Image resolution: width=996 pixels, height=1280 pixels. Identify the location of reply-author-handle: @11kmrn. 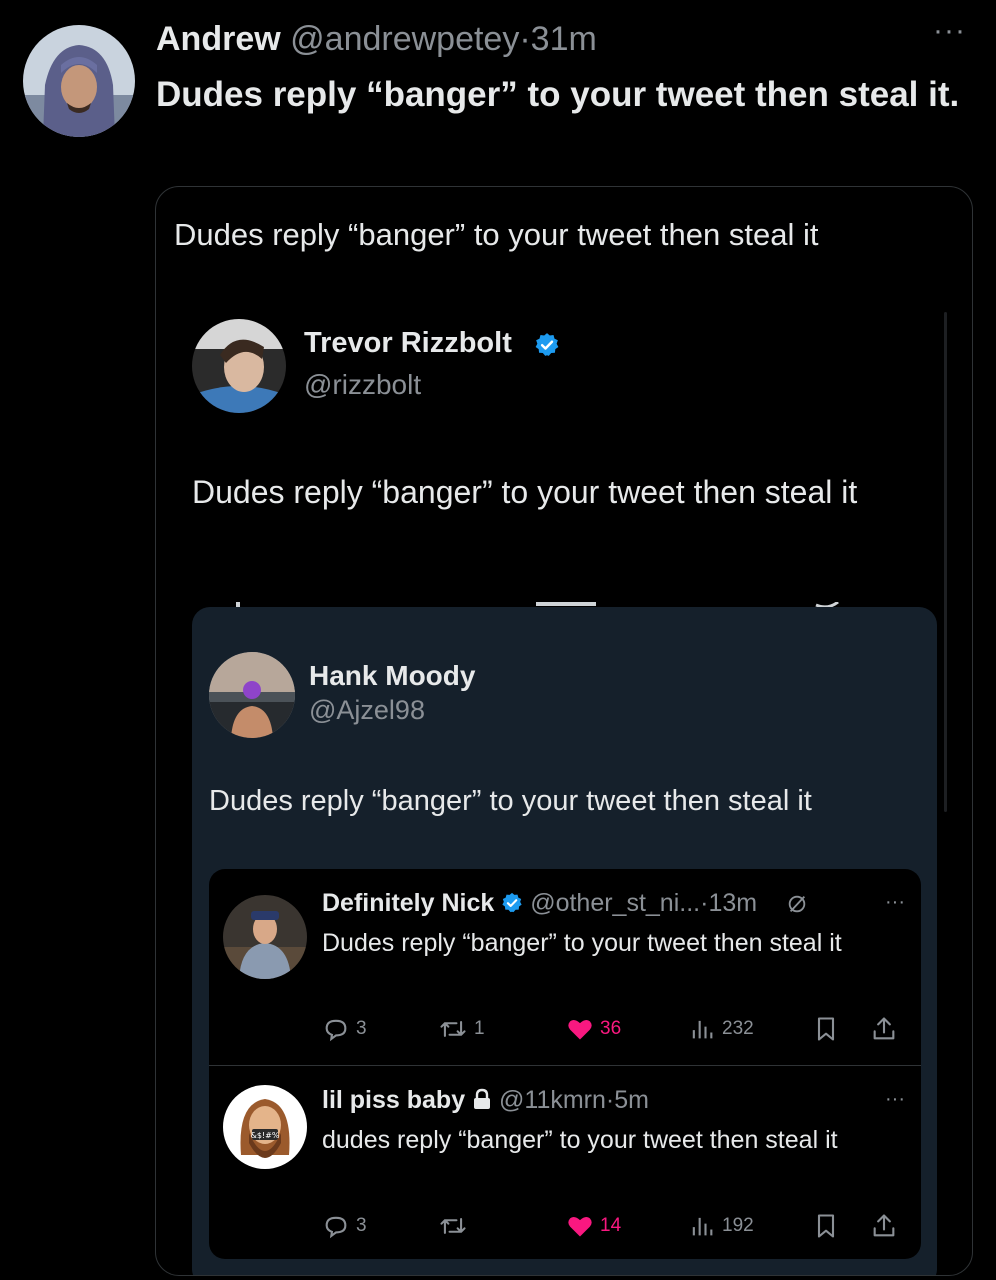
(552, 1100).